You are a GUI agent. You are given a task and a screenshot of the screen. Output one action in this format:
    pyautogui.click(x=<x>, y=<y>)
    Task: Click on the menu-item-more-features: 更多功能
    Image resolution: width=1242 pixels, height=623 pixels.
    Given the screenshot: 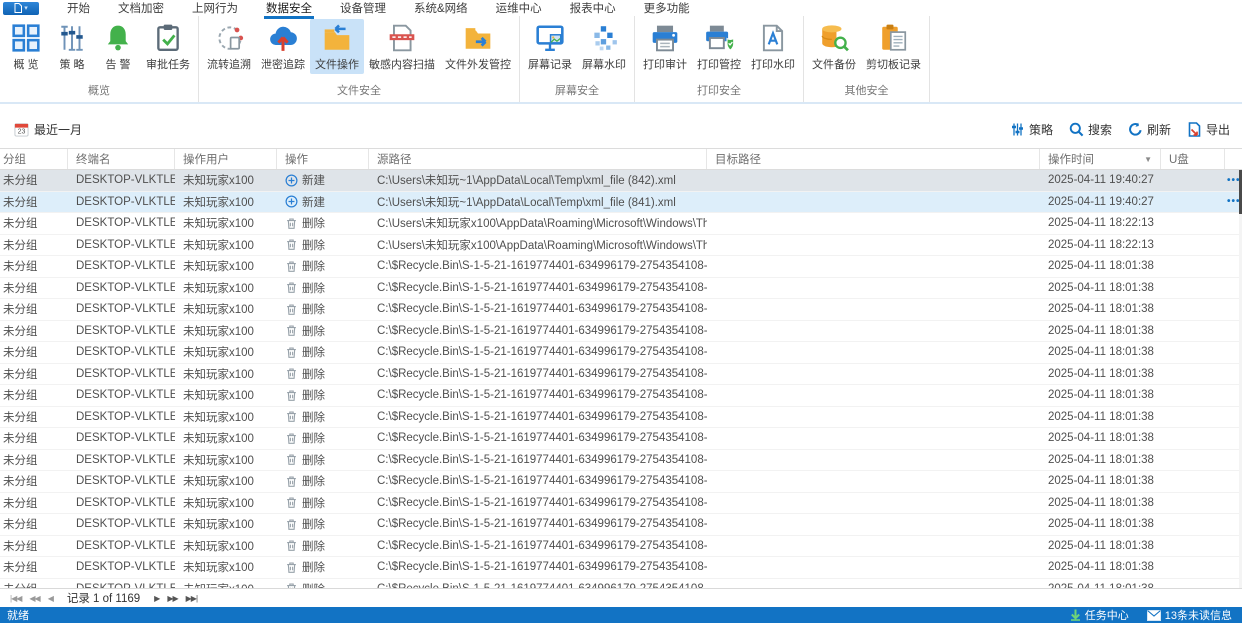 What is the action you would take?
    pyautogui.click(x=667, y=9)
    